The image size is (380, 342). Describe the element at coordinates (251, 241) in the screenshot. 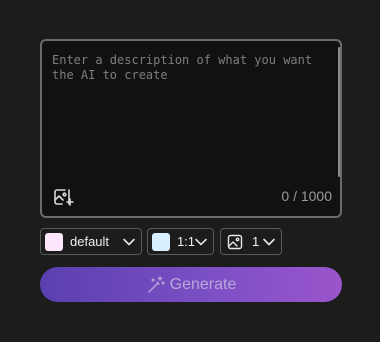

I see `image-count-select: 1` at that location.